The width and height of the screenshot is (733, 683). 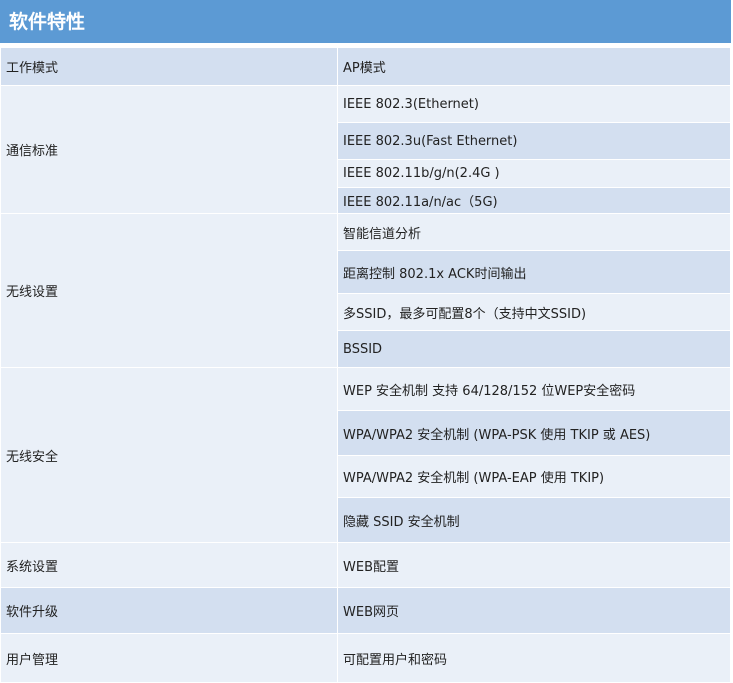 What do you see at coordinates (534, 658) in the screenshot?
I see `row-value: 可配置用户和密码` at bounding box center [534, 658].